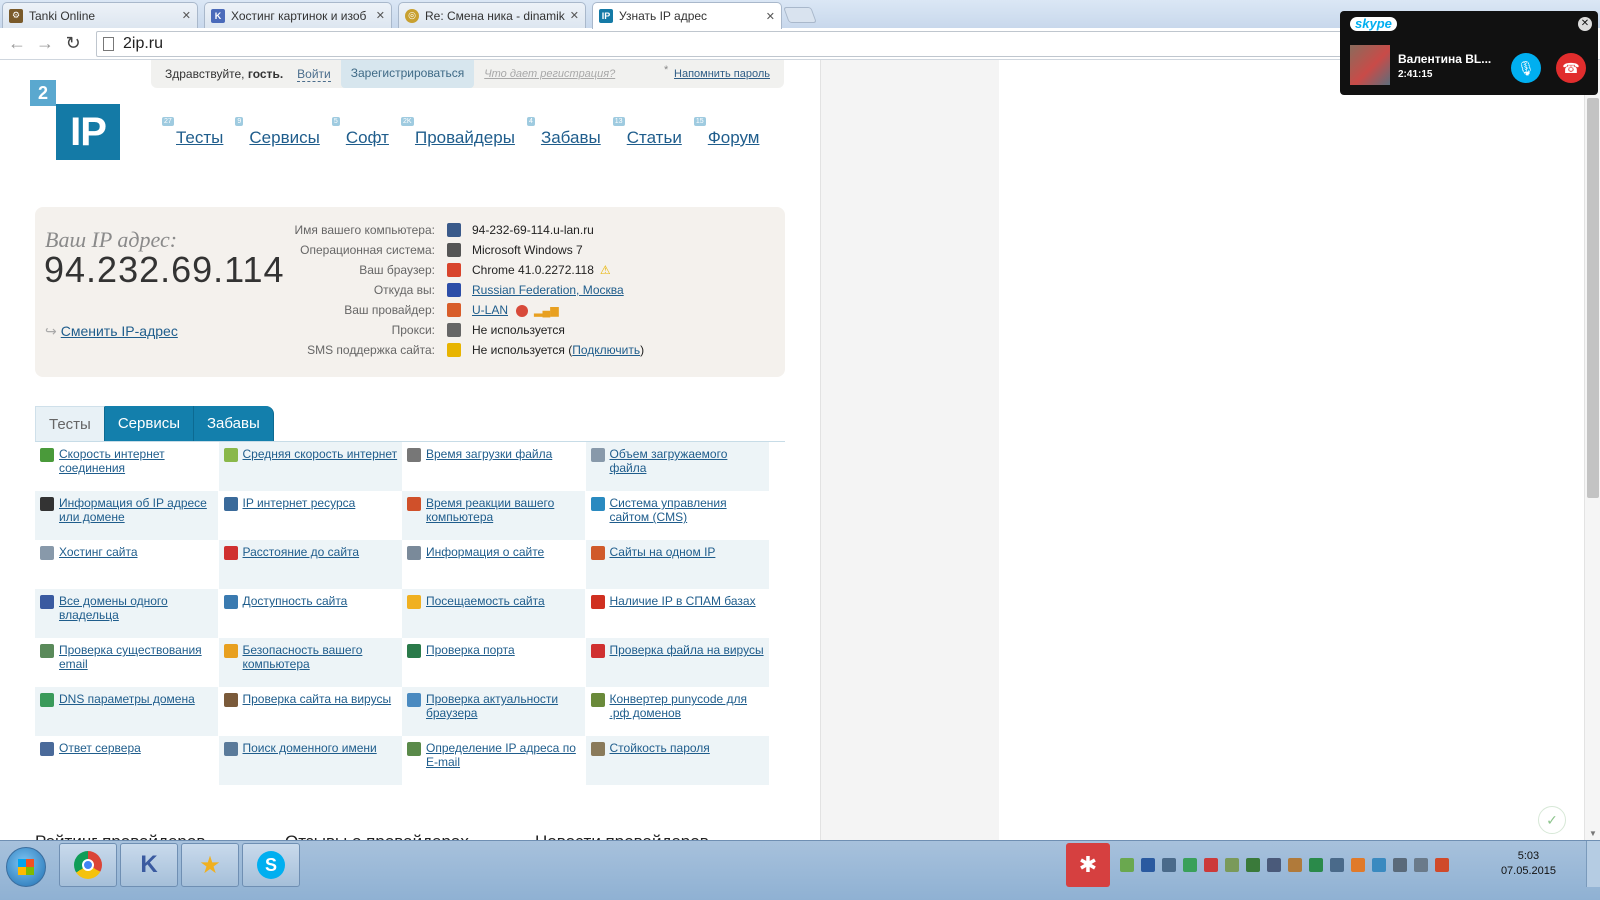  What do you see at coordinates (548, 290) in the screenshot?
I see `ip-detail-value: Russian Federation, Москва` at bounding box center [548, 290].